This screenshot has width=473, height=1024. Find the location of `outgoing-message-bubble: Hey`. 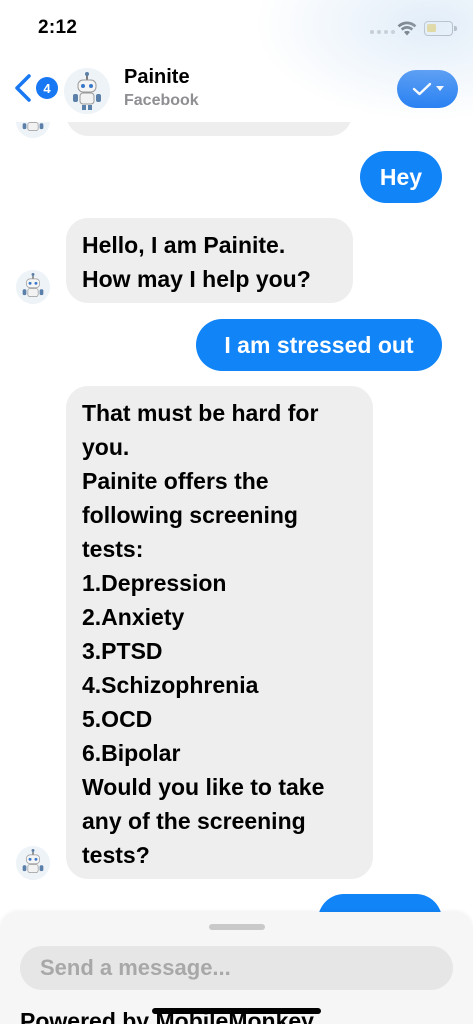

outgoing-message-bubble: Hey is located at coordinates (401, 177).